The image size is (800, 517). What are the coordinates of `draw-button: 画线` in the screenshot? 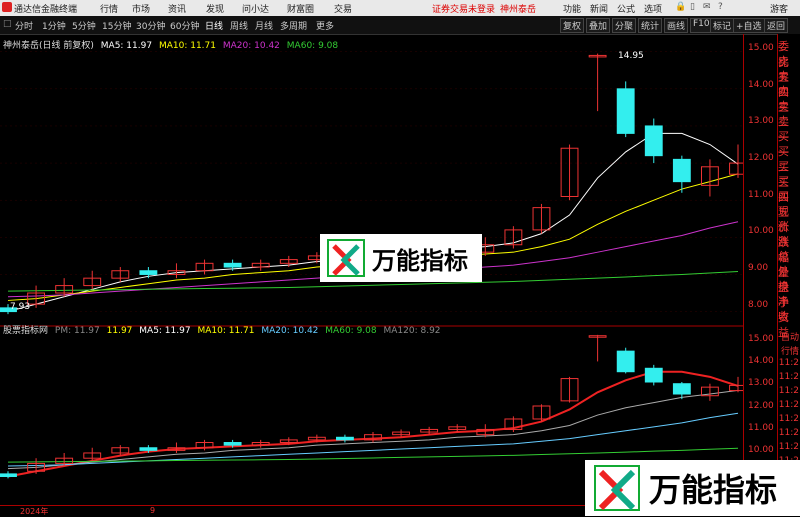 It's located at (676, 25).